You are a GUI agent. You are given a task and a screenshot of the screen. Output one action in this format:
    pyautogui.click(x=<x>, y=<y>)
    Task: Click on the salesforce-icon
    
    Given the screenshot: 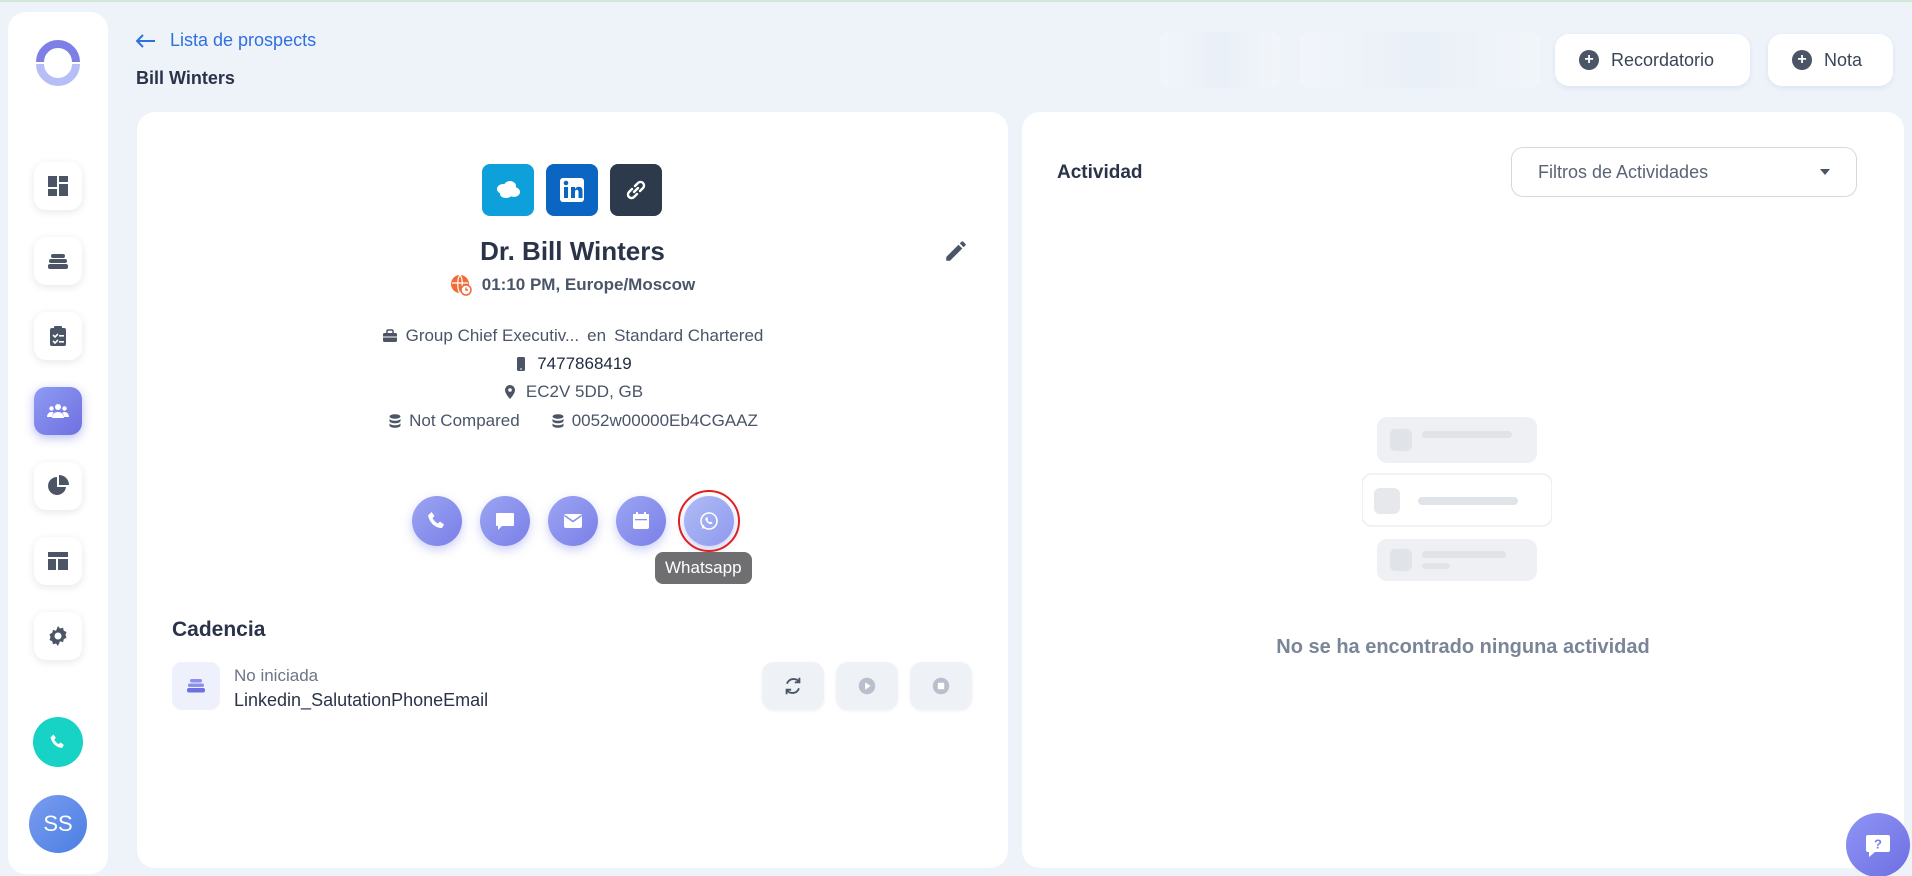 What is the action you would take?
    pyautogui.click(x=508, y=189)
    